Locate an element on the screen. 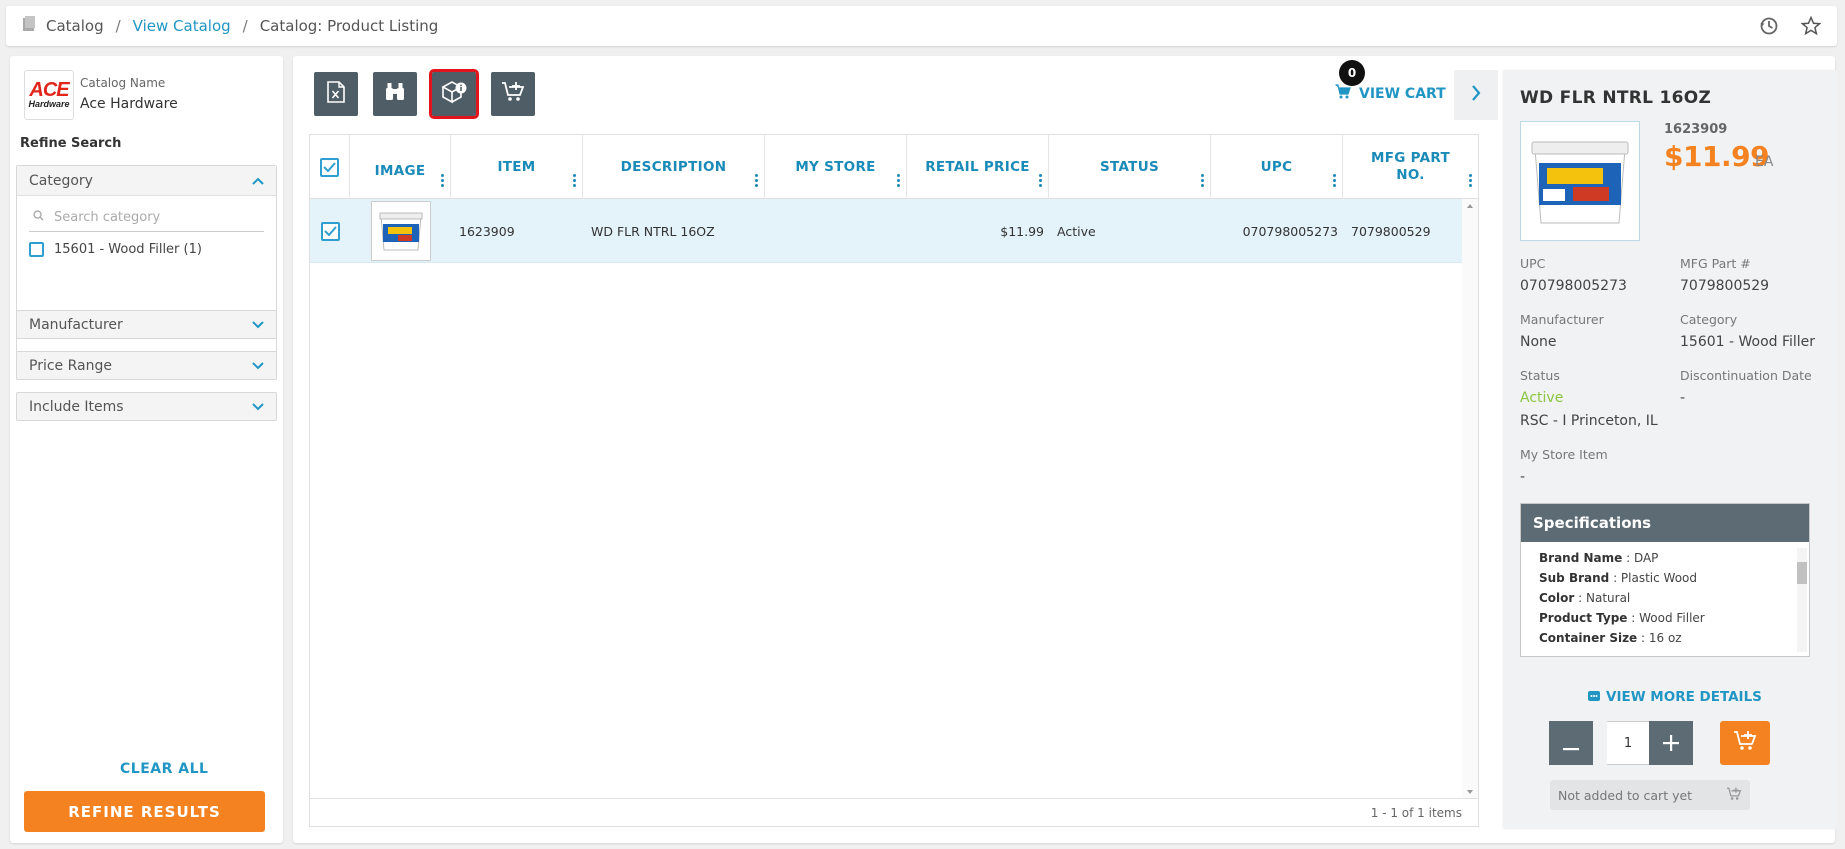  refine-search-label: Refine Search is located at coordinates (71, 143).